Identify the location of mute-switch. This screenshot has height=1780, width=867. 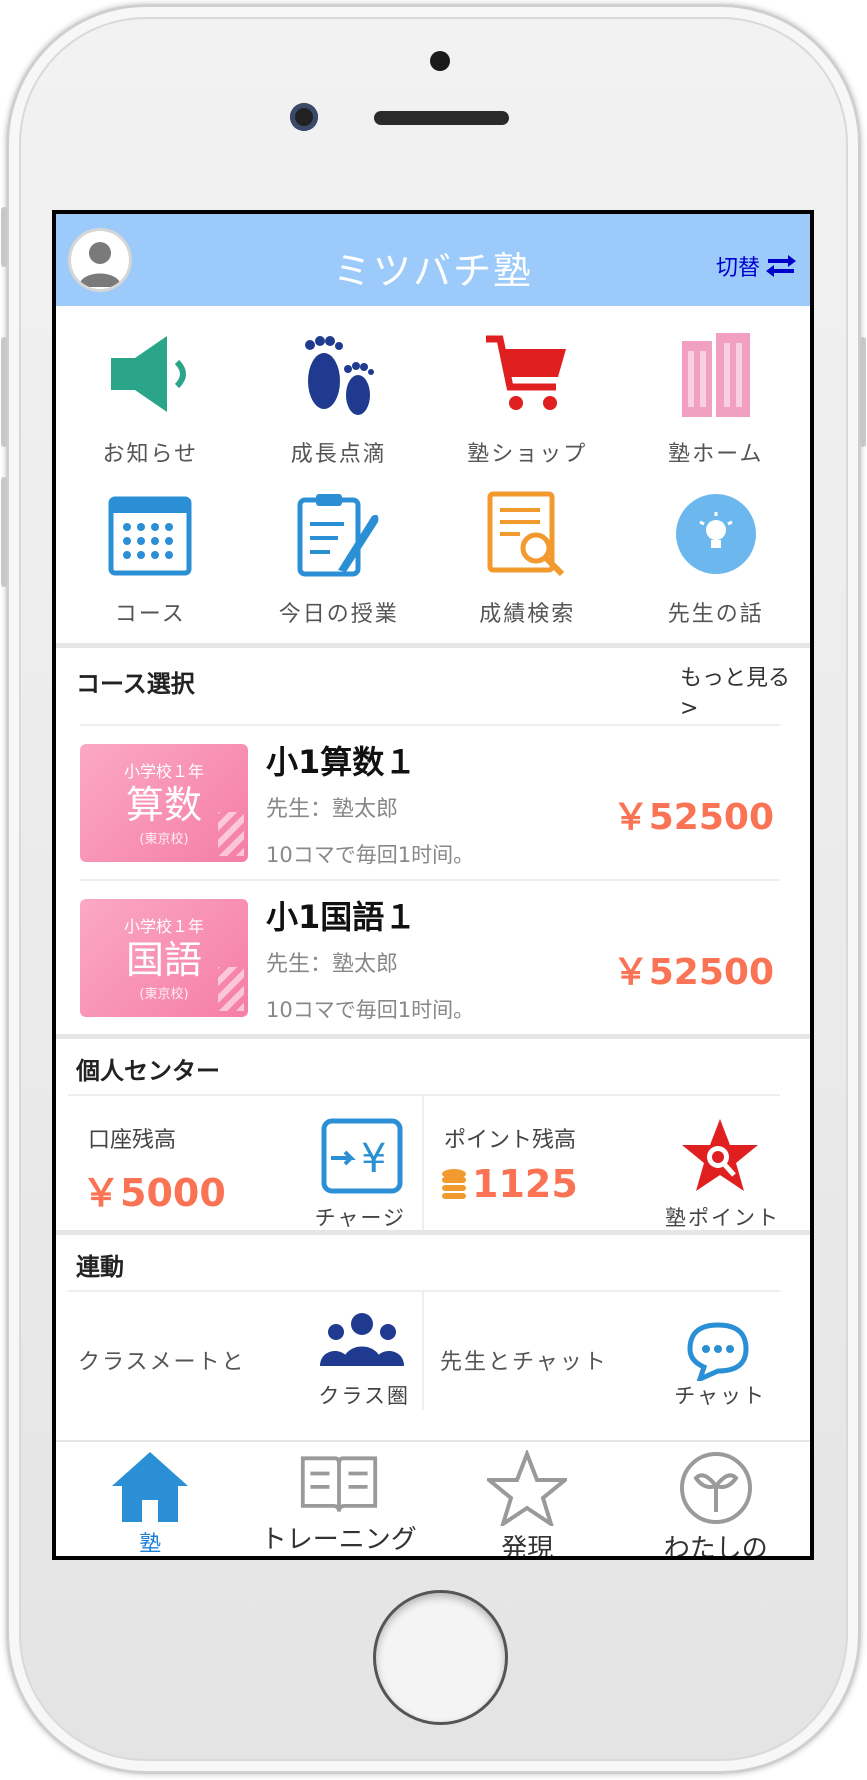
(4, 237).